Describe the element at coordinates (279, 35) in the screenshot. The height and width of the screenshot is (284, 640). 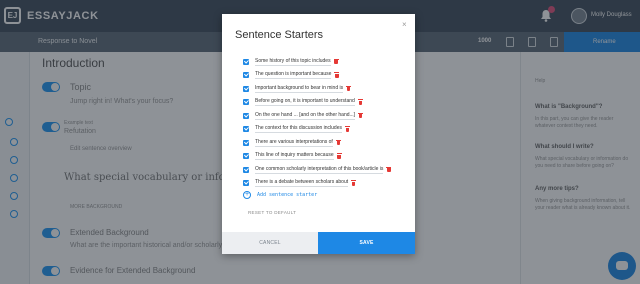
I see `dialog-title: Sentence Starters` at that location.